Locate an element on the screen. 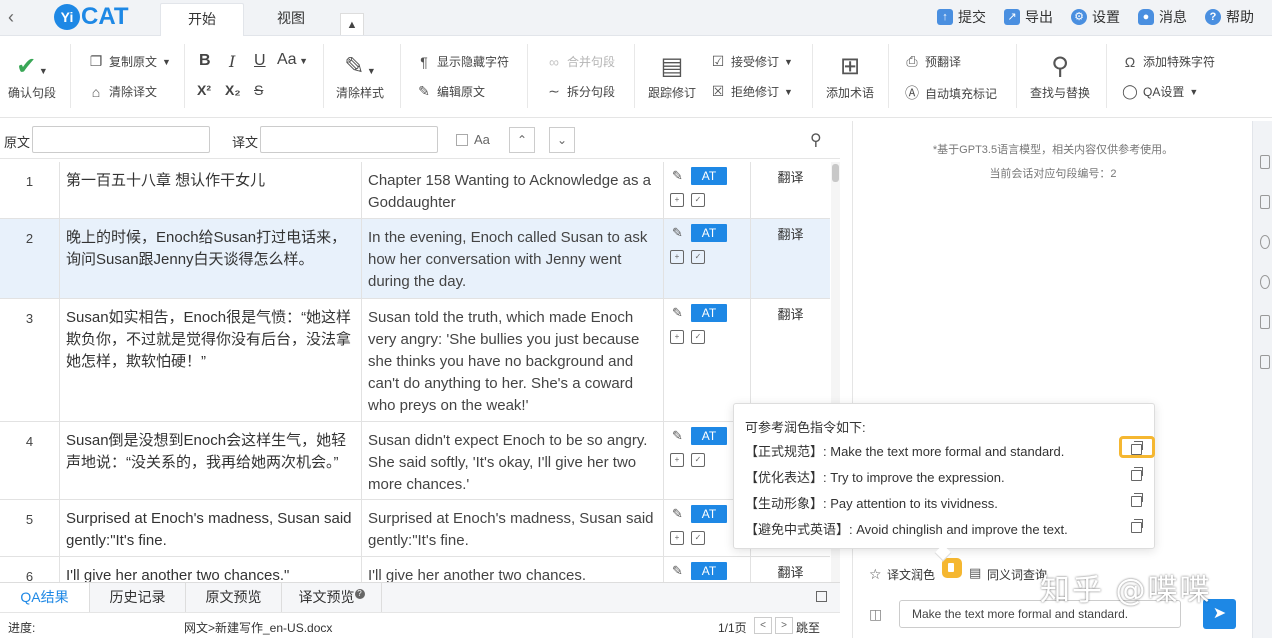 The image size is (1272, 638). source-filter-input is located at coordinates (121, 139).